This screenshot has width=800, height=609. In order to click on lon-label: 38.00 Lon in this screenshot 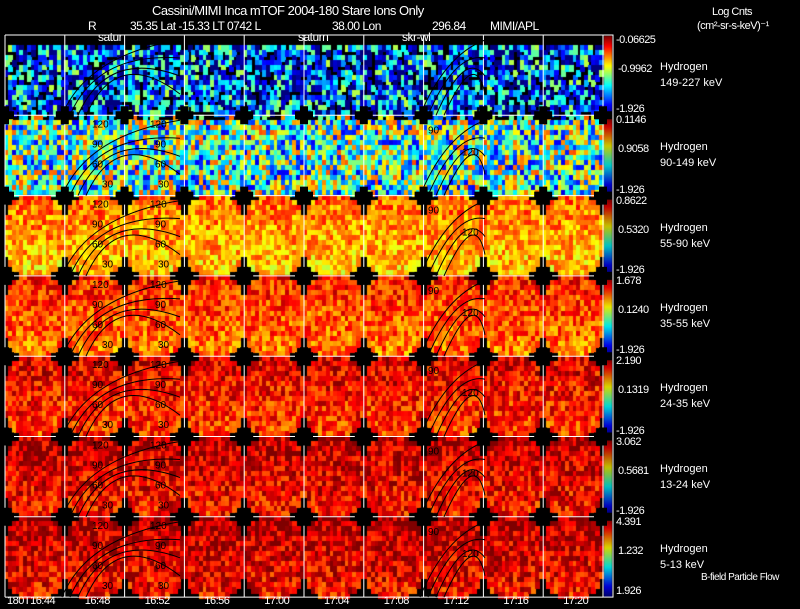, I will do `click(356, 26)`.